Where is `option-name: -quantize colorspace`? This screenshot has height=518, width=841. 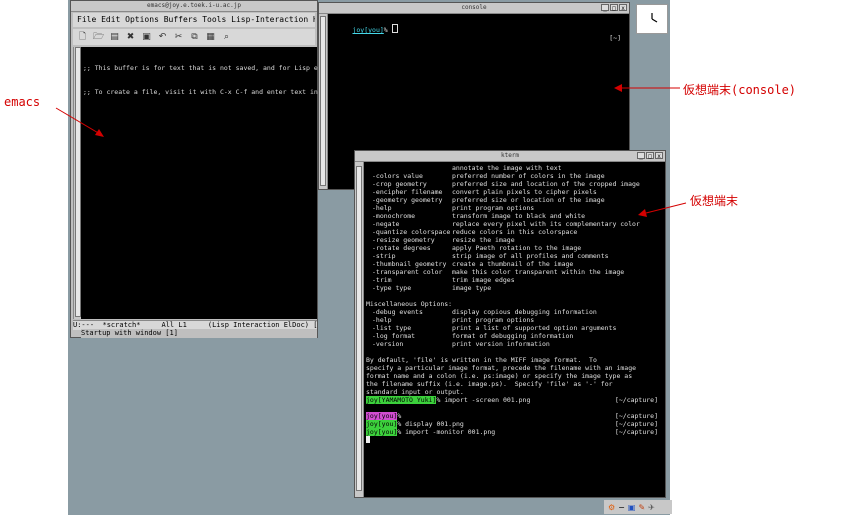
option-name: -quantize colorspace is located at coordinates (411, 232).